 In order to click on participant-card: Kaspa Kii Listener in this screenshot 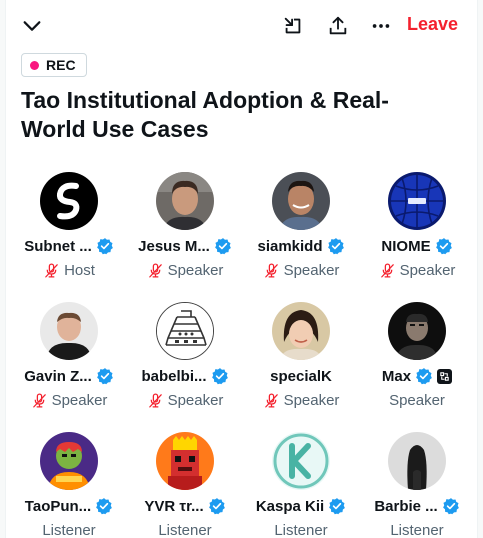, I will do `click(301, 484)`.